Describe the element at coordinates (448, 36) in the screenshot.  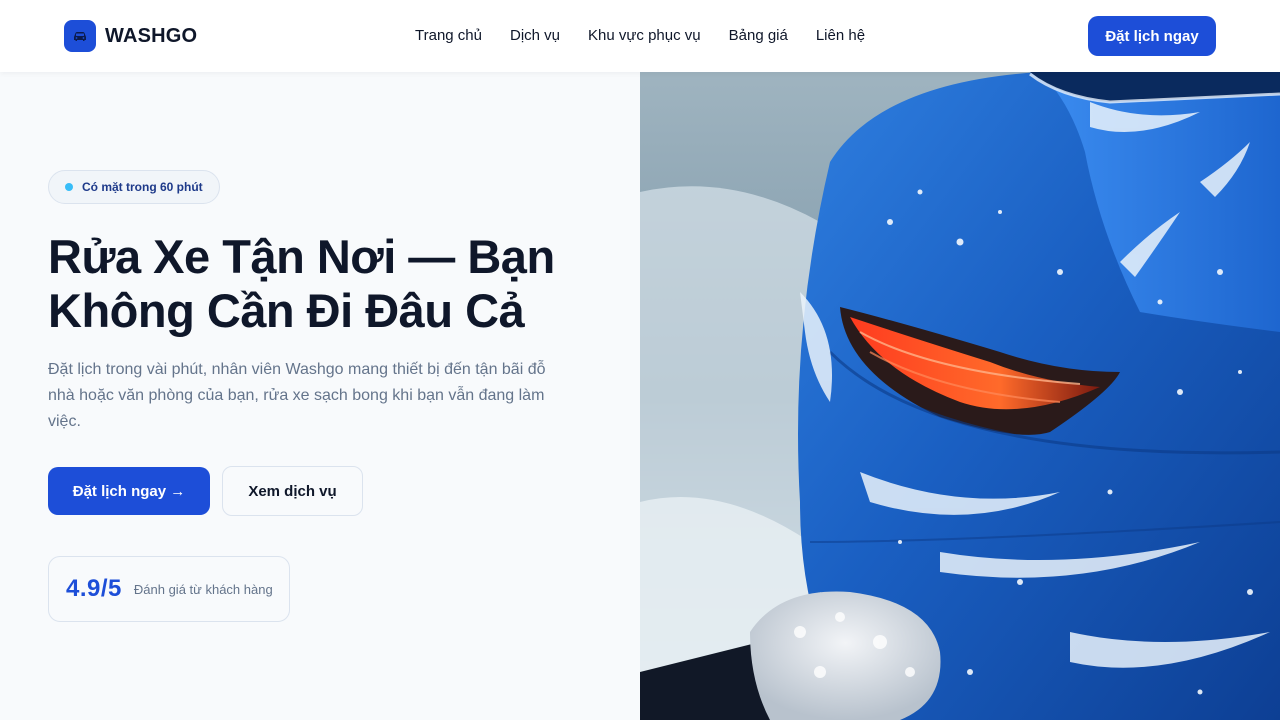
I see `nav-item-home: Trang chủ` at that location.